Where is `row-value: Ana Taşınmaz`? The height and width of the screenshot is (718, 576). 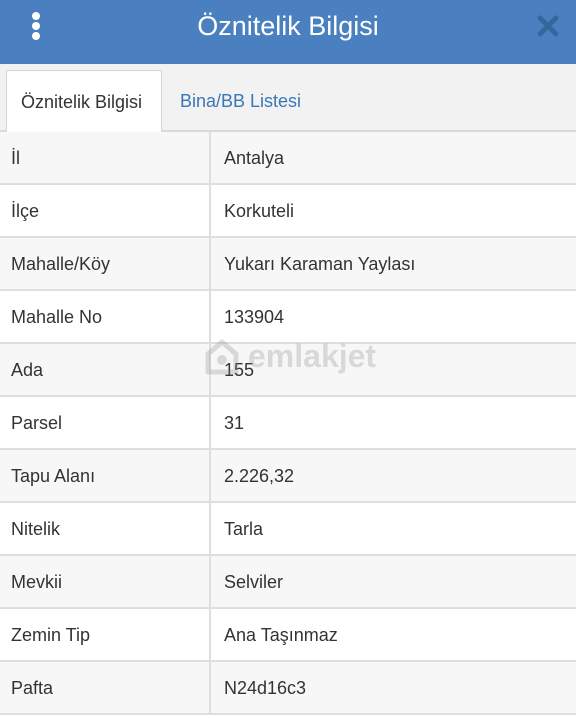
row-value: Ana Taşınmaz is located at coordinates (281, 635).